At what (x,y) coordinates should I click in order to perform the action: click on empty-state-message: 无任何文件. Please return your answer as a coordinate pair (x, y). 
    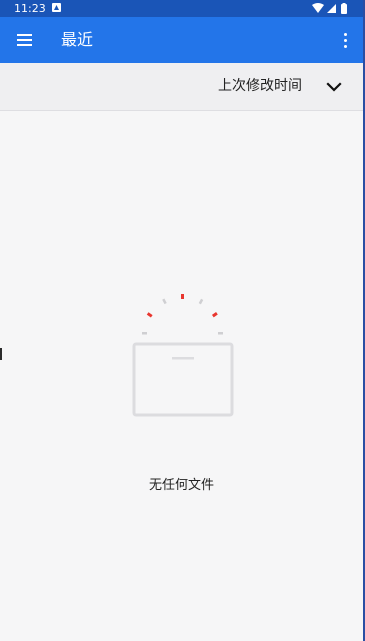
    Looking at the image, I should click on (181, 485).